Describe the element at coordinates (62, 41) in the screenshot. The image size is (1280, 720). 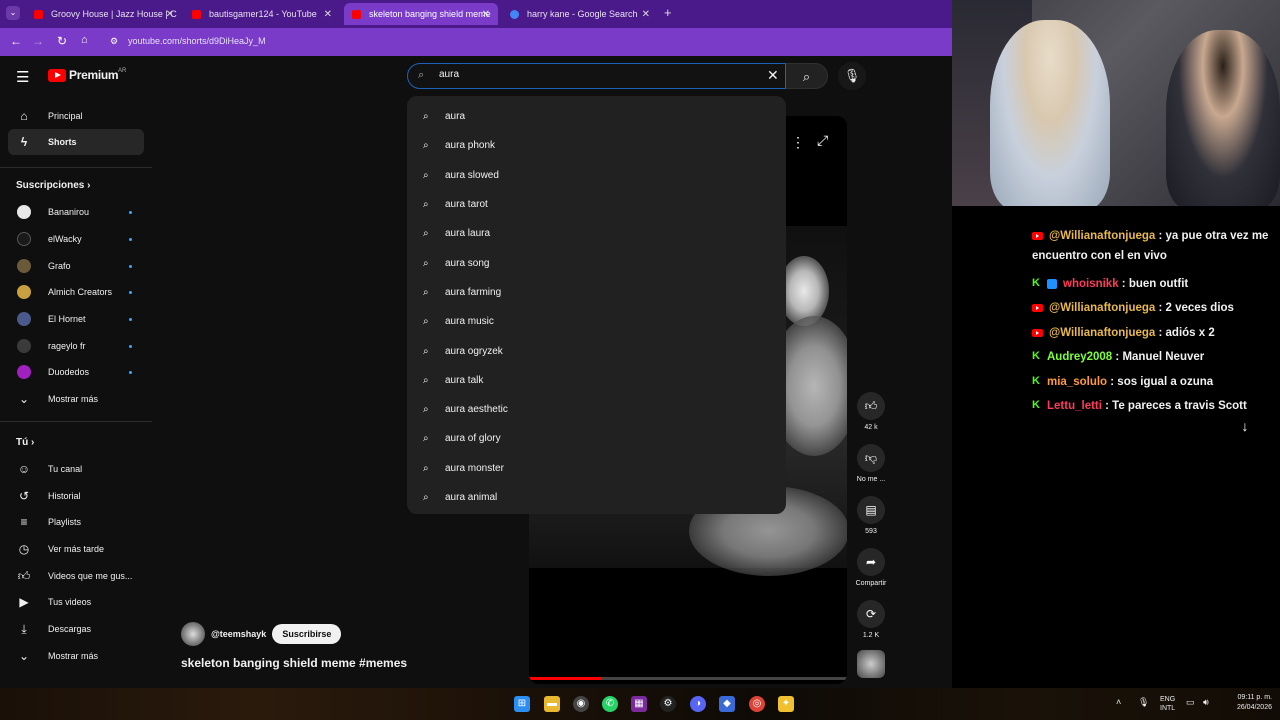
I see `reload-icon: ↻` at that location.